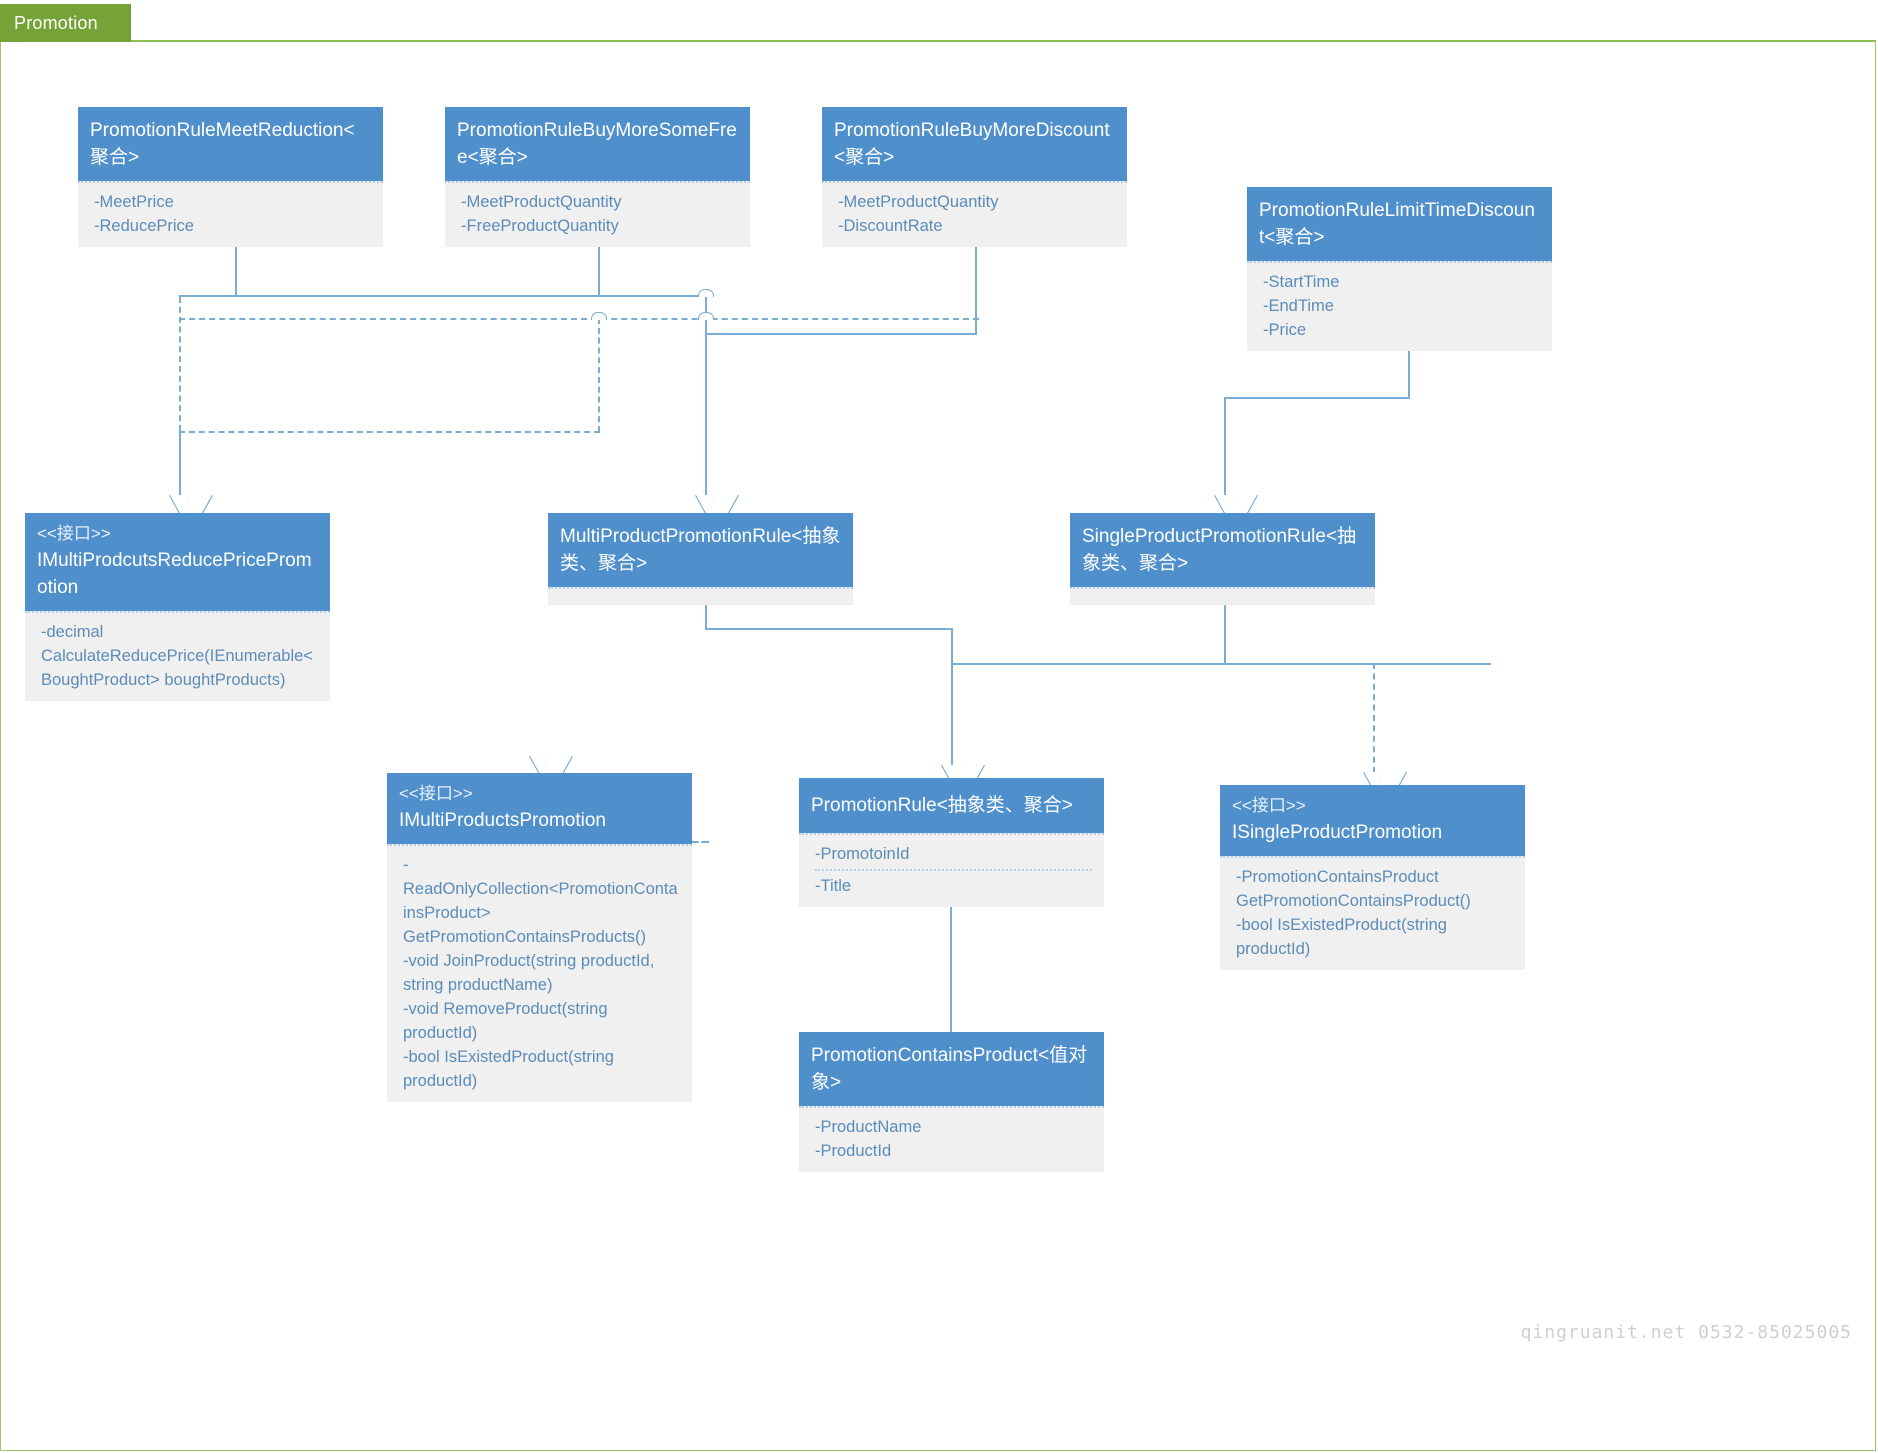  I want to click on connector-dashed-isingleproduct-down, so click(1374, 718).